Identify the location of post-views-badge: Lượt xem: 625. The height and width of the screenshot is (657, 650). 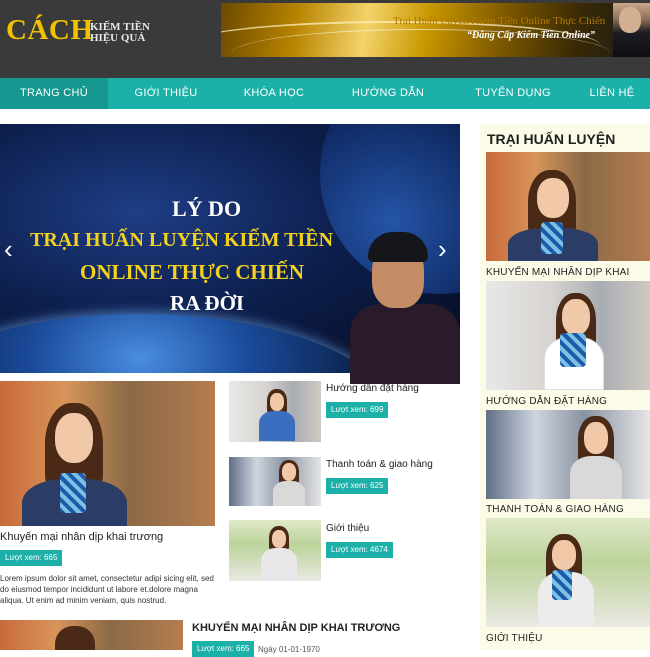
(357, 486).